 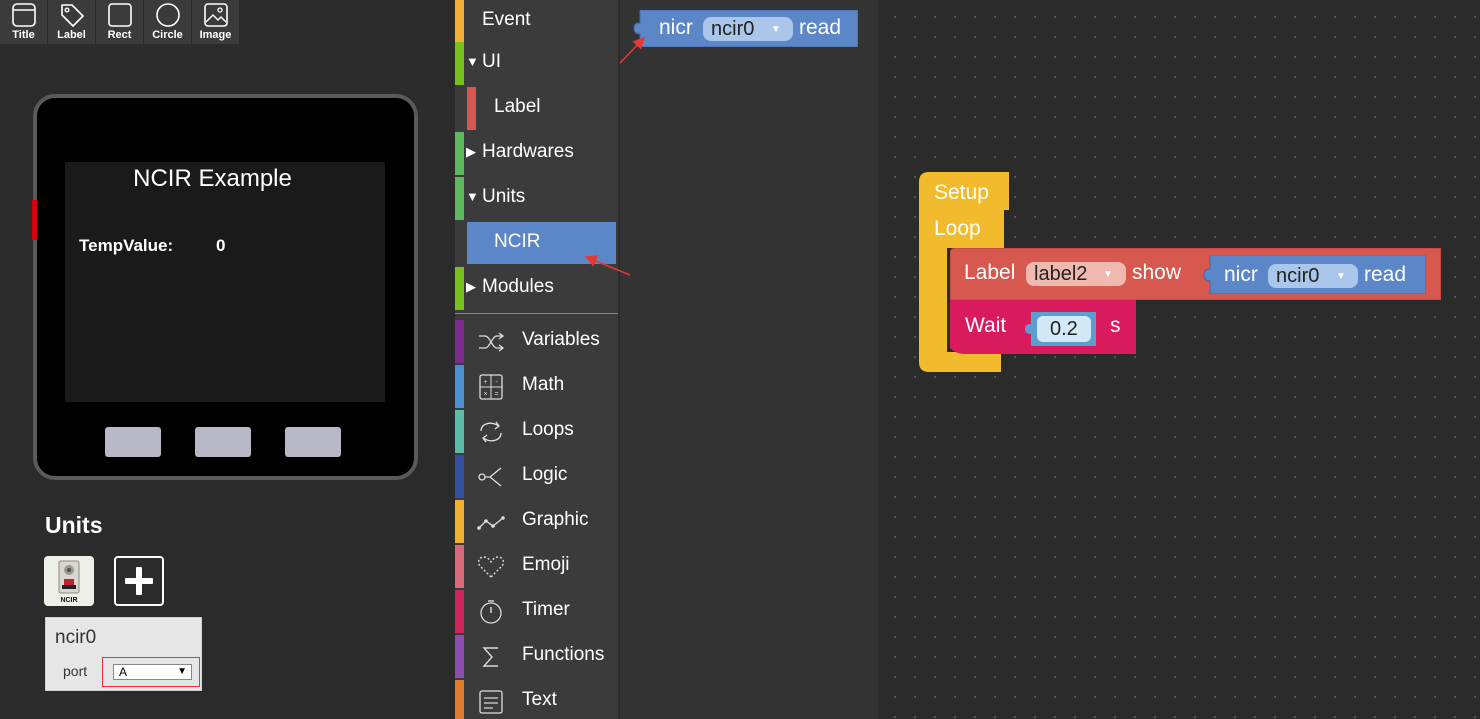 I want to click on category-text: Text, so click(x=536, y=699).